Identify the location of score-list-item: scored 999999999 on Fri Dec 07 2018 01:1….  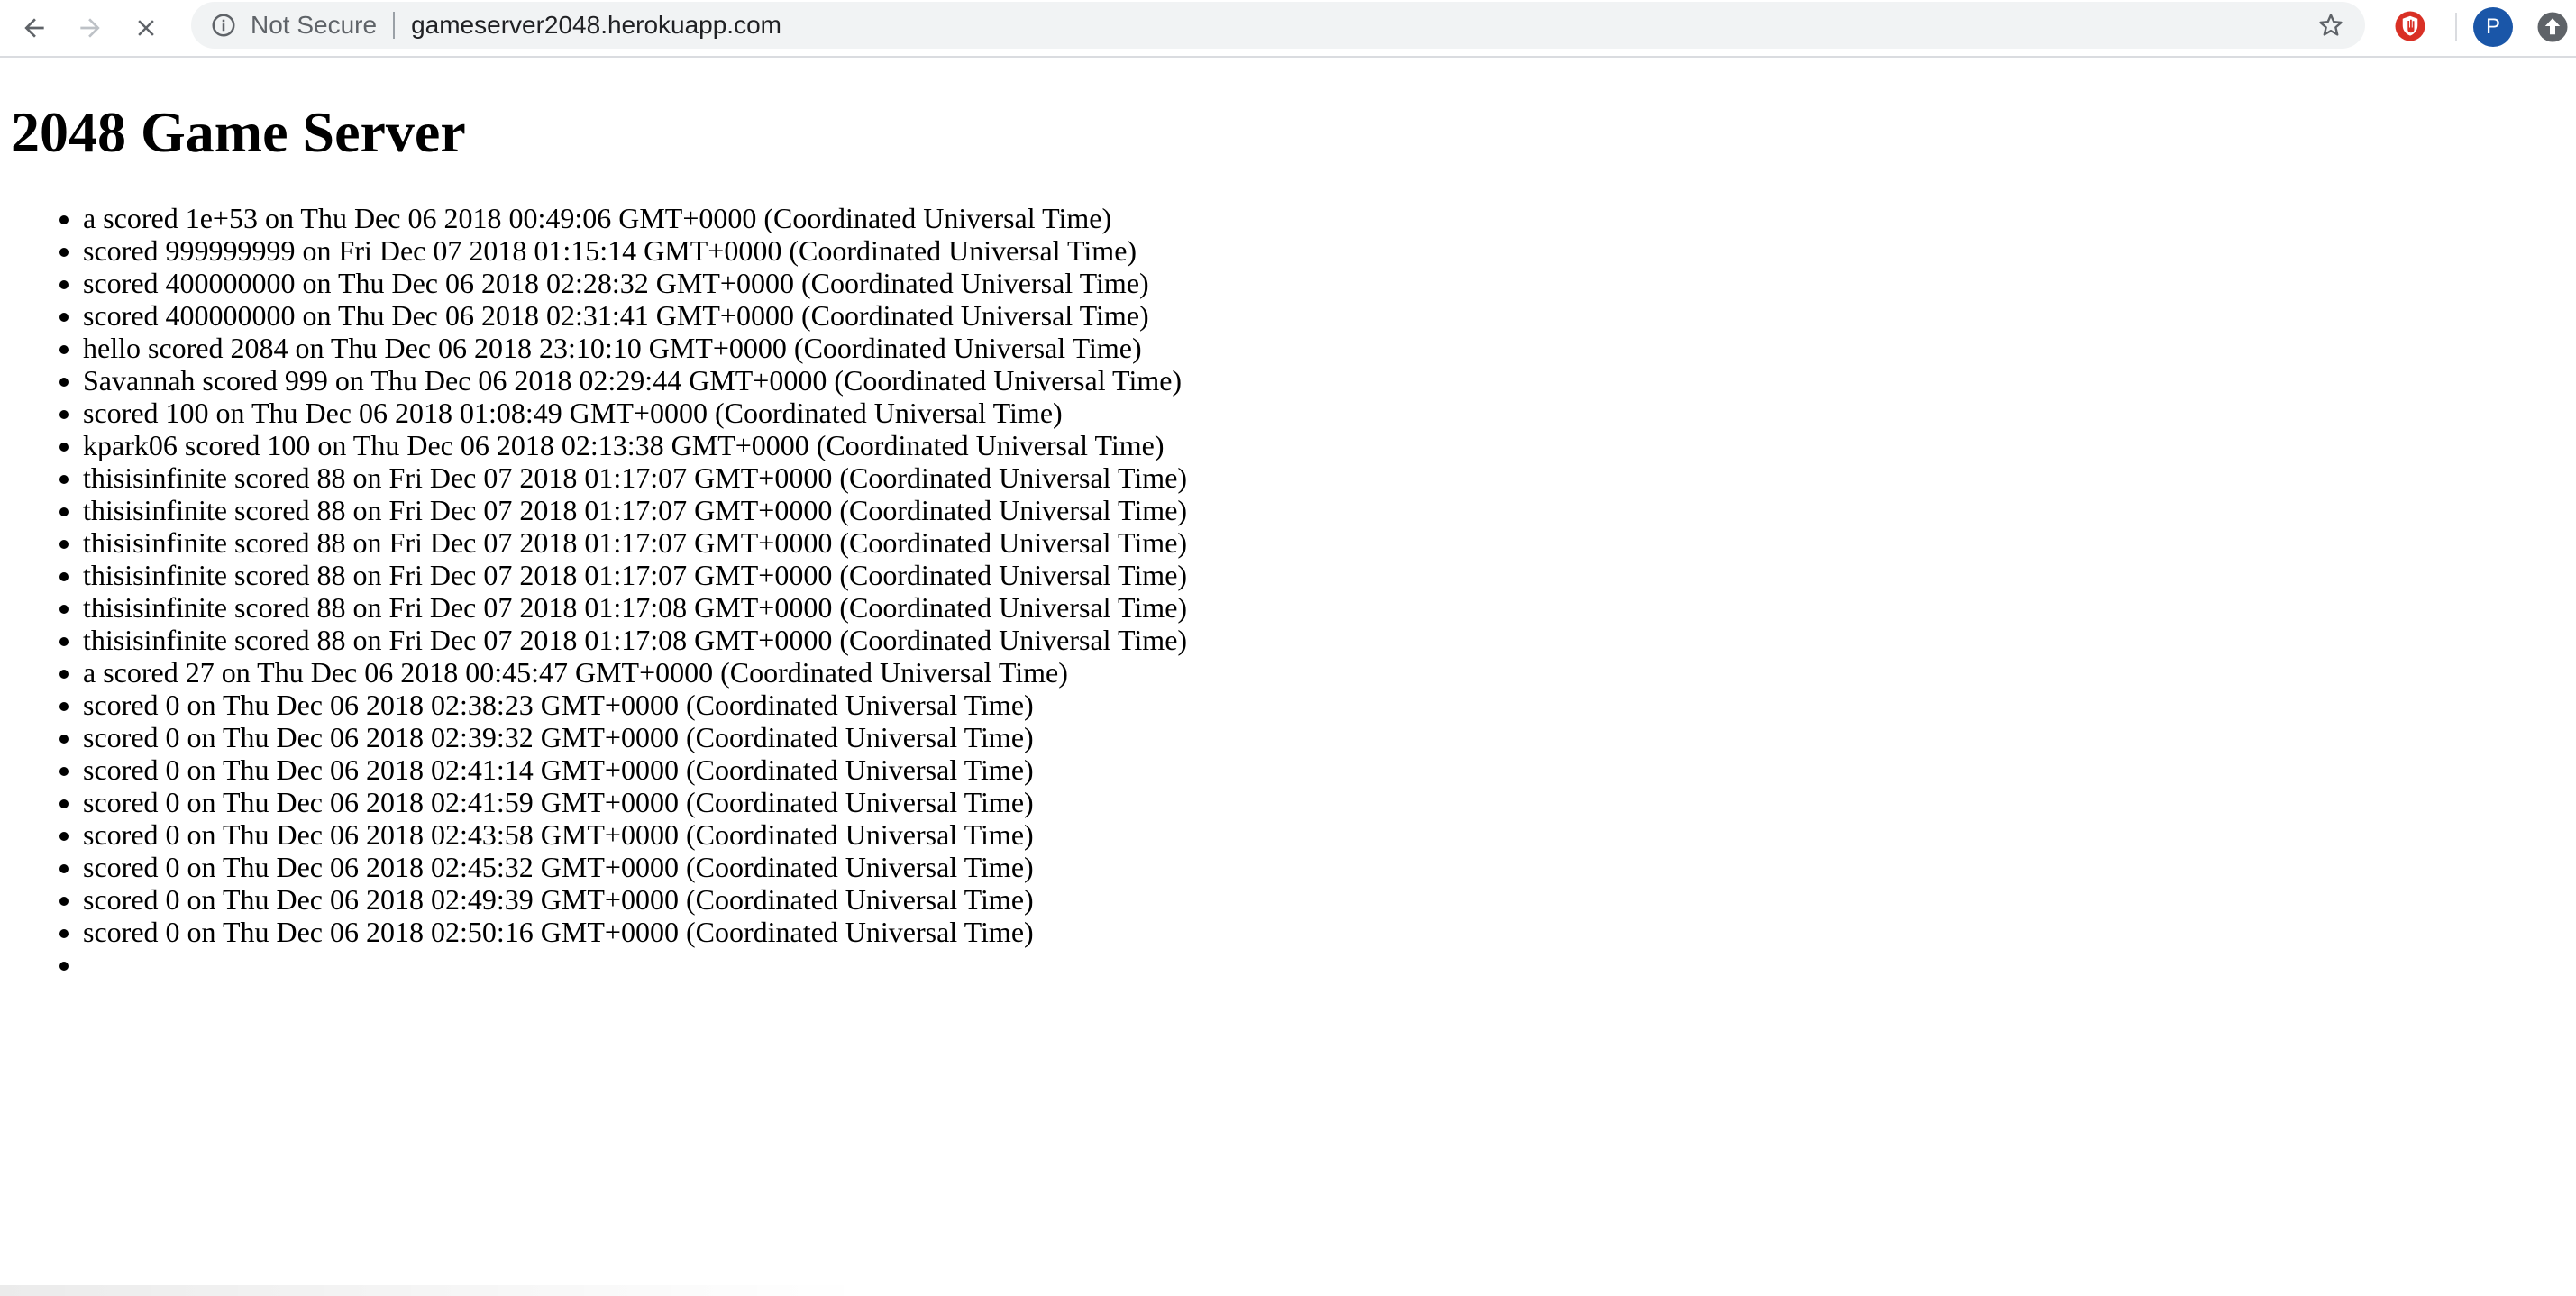
(1329, 250).